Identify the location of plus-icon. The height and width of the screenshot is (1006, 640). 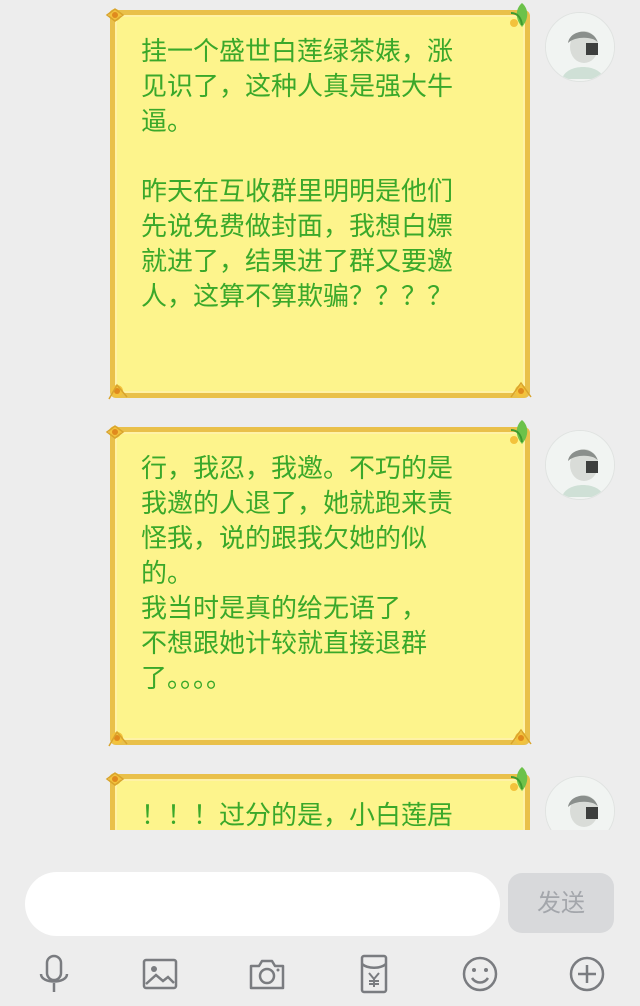
(587, 974).